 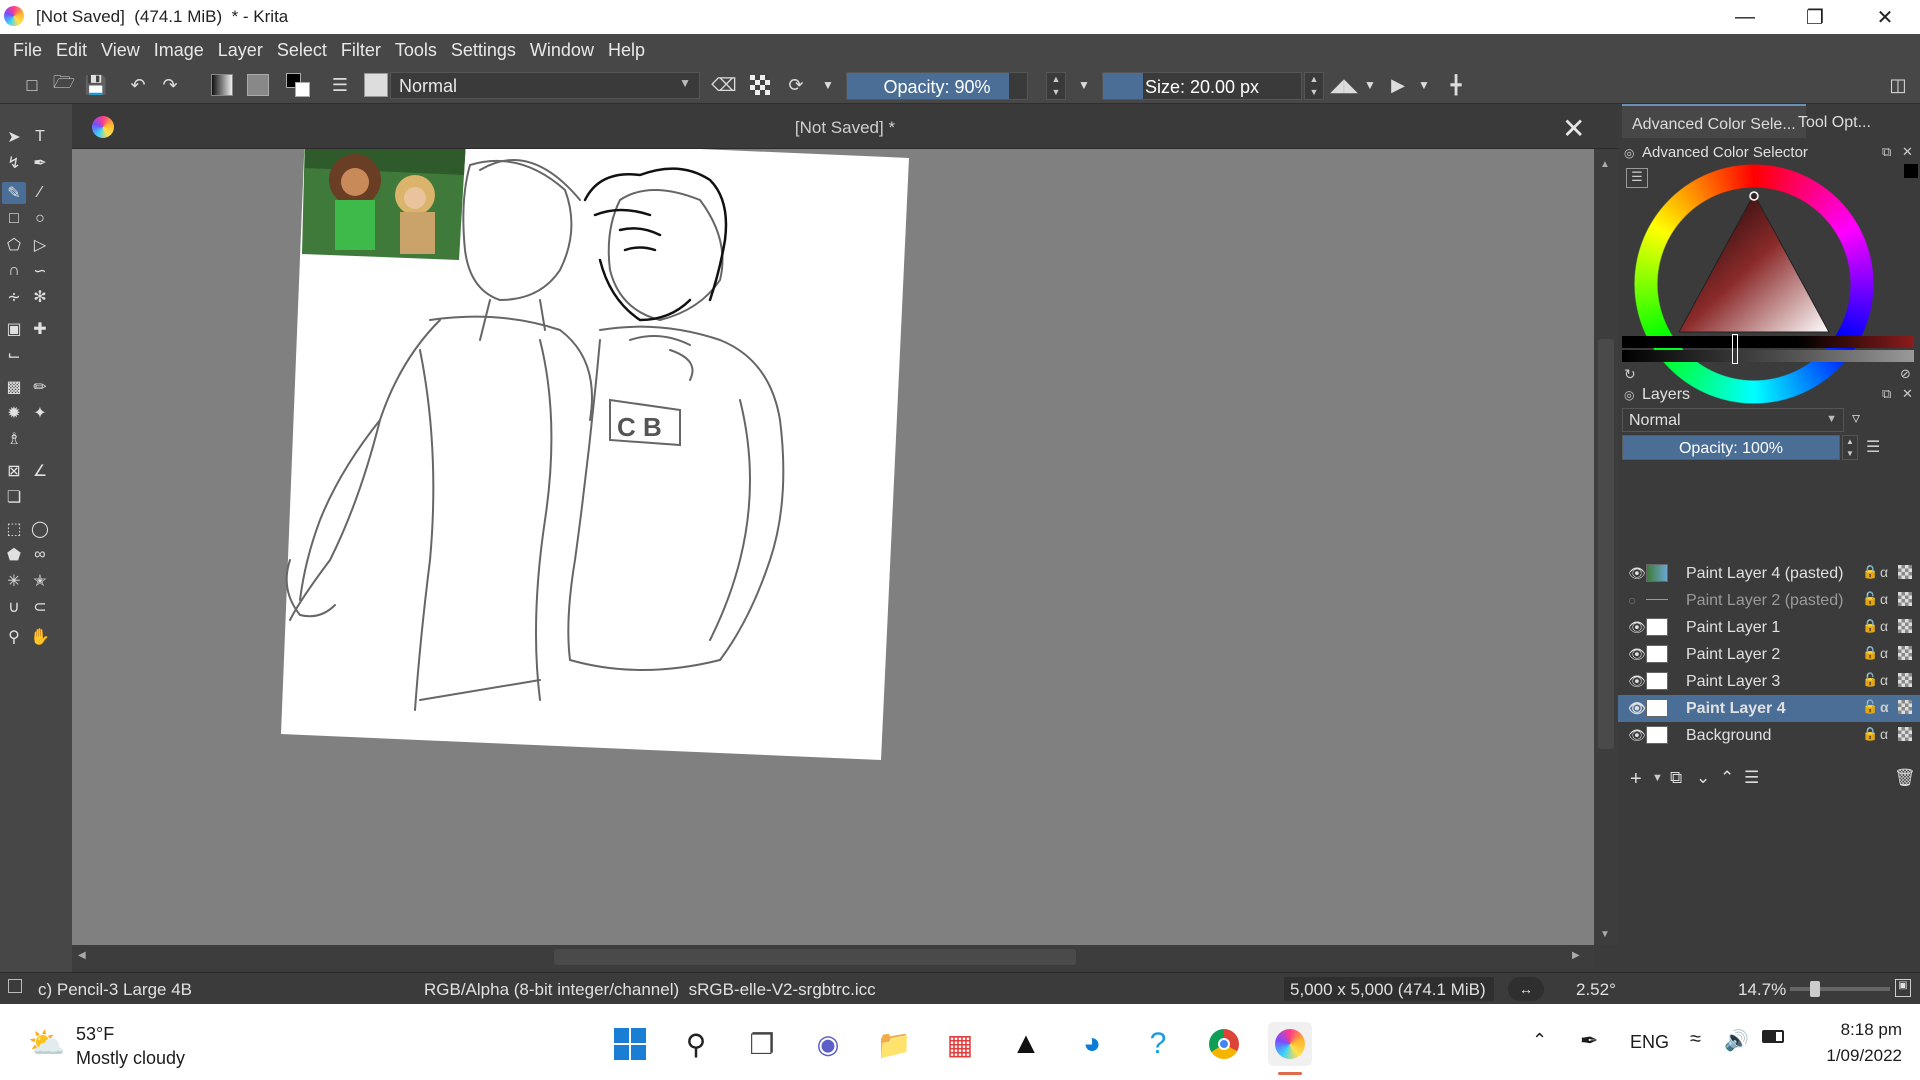 I want to click on layer-opacity-spinner: ▲ ▼, so click(x=1850, y=447).